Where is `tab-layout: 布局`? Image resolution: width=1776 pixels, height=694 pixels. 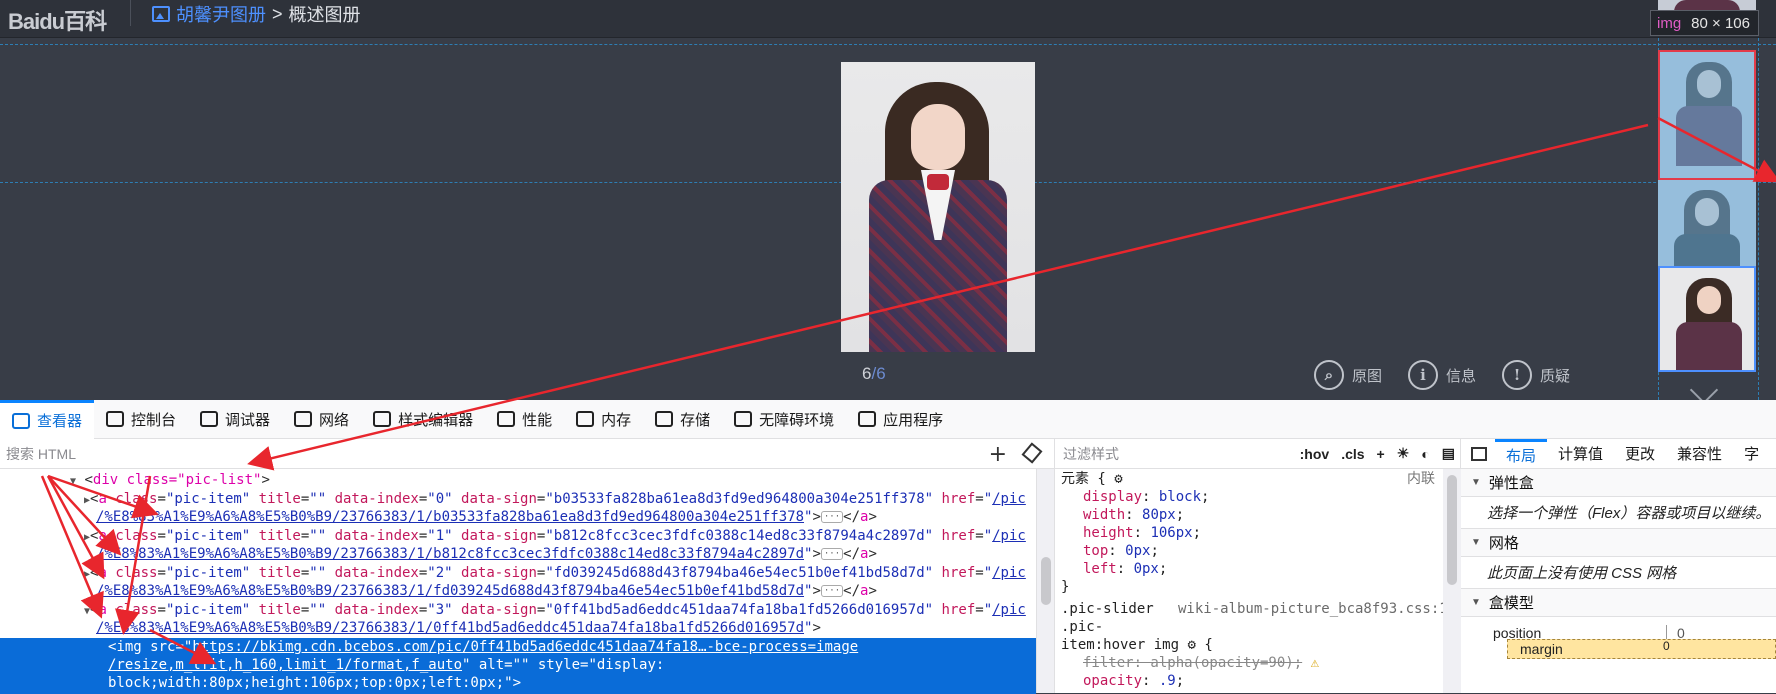
tab-layout: 布局 is located at coordinates (1521, 453).